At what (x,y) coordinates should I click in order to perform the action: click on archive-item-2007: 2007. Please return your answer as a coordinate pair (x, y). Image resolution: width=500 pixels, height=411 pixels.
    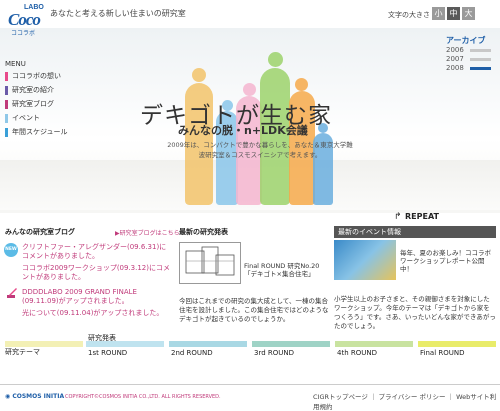
    Looking at the image, I should click on (455, 59).